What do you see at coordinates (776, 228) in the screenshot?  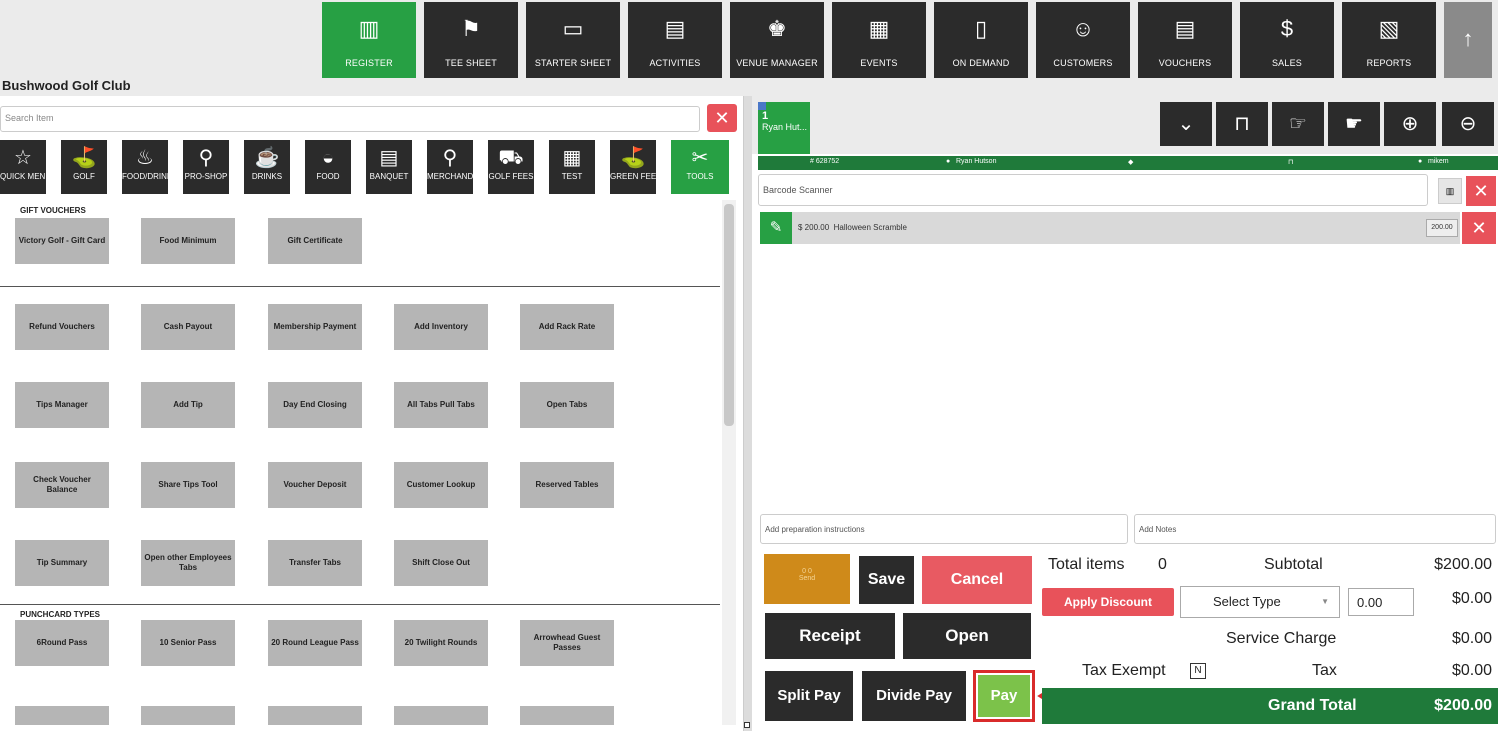 I see `pencil-icon: ✎` at bounding box center [776, 228].